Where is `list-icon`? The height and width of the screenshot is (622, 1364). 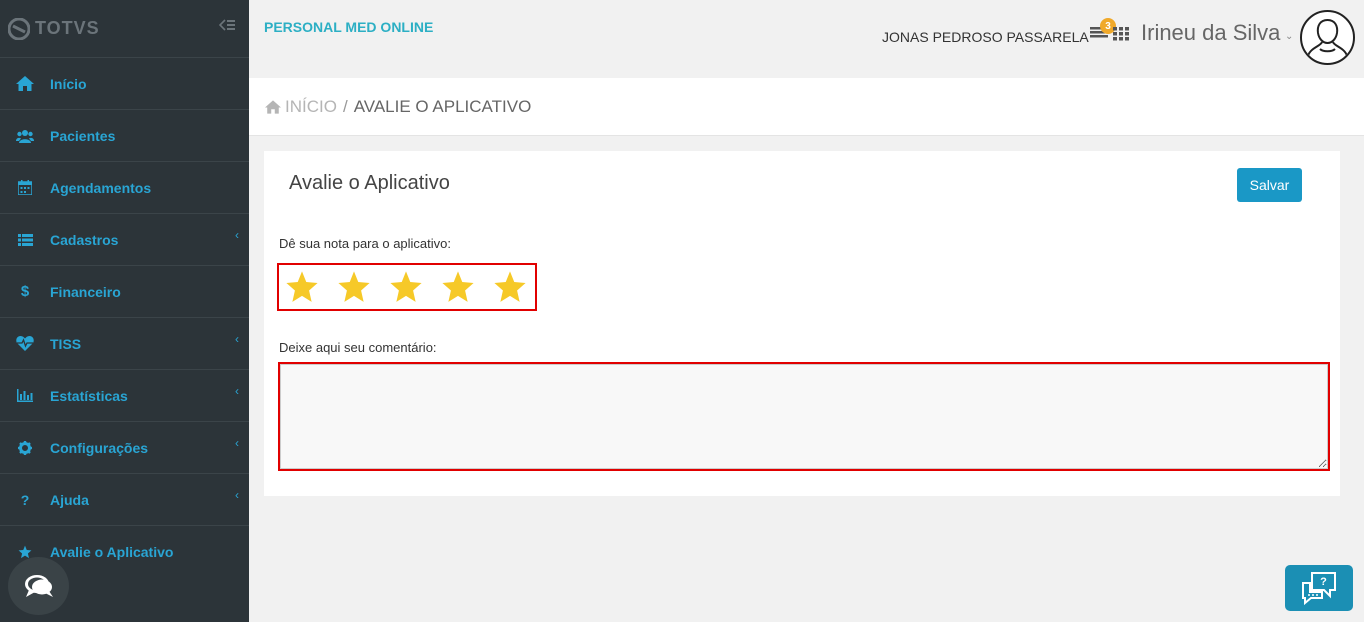 list-icon is located at coordinates (25, 239).